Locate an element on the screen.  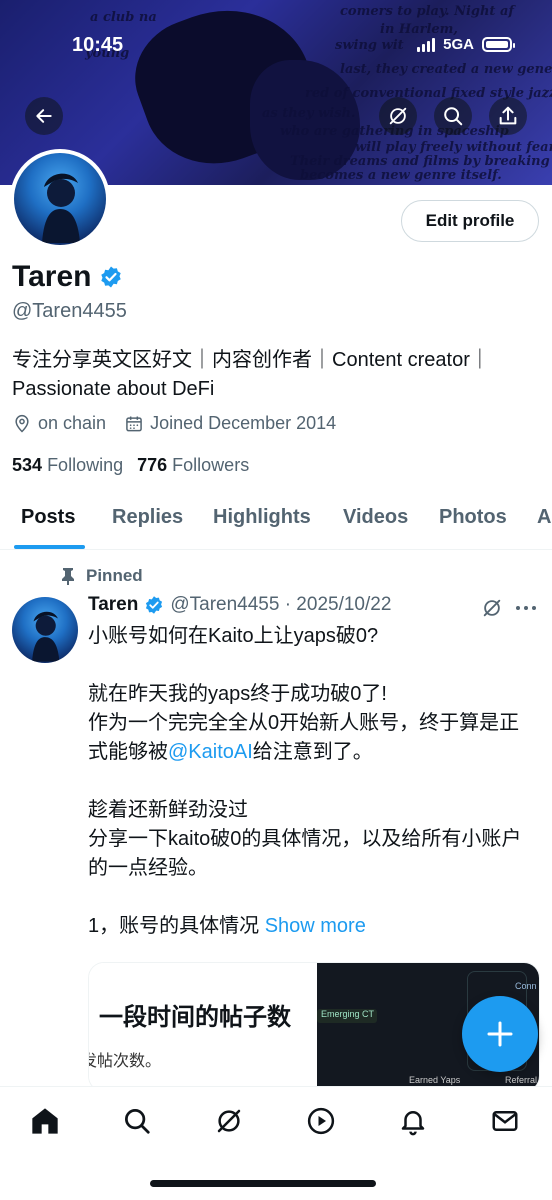
video-play-icon is located at coordinates (321, 1121).